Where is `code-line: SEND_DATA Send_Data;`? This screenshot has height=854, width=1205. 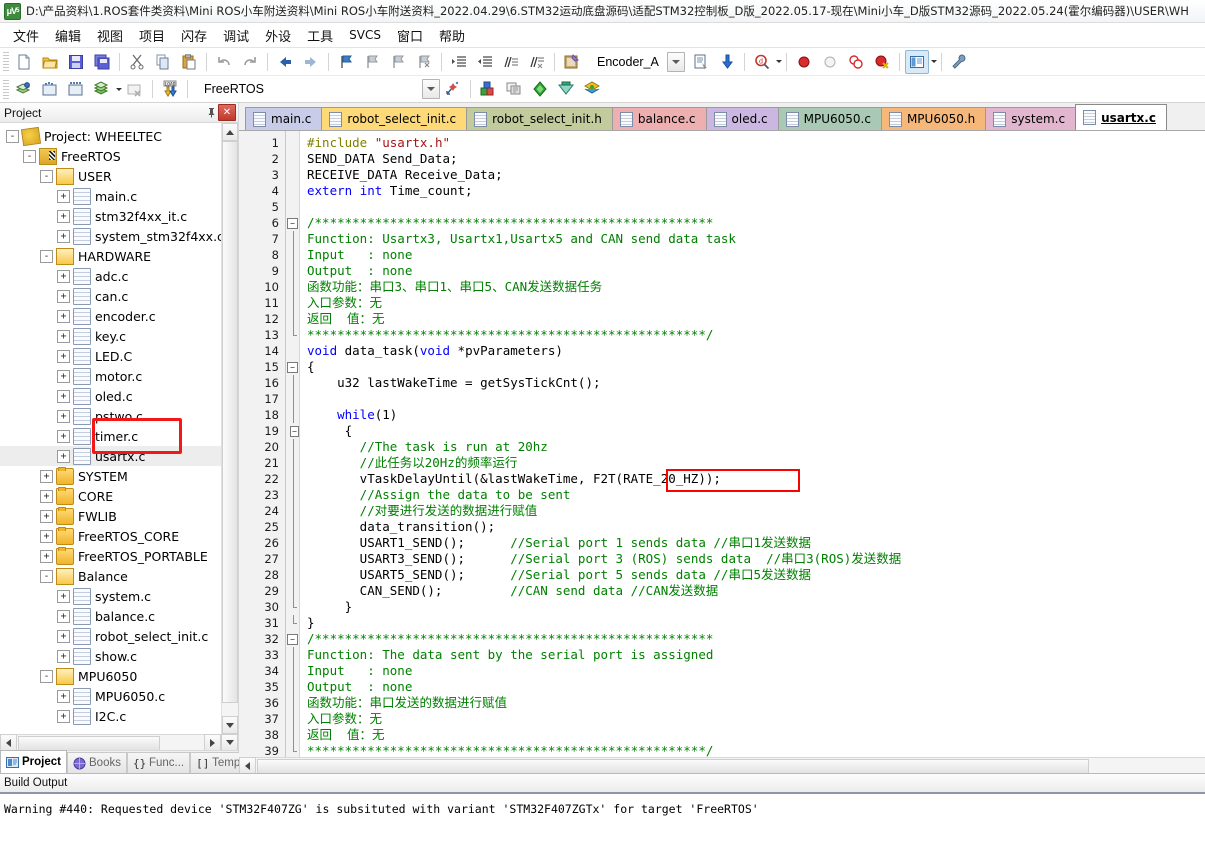
code-line: SEND_DATA Send_Data; is located at coordinates (756, 159).